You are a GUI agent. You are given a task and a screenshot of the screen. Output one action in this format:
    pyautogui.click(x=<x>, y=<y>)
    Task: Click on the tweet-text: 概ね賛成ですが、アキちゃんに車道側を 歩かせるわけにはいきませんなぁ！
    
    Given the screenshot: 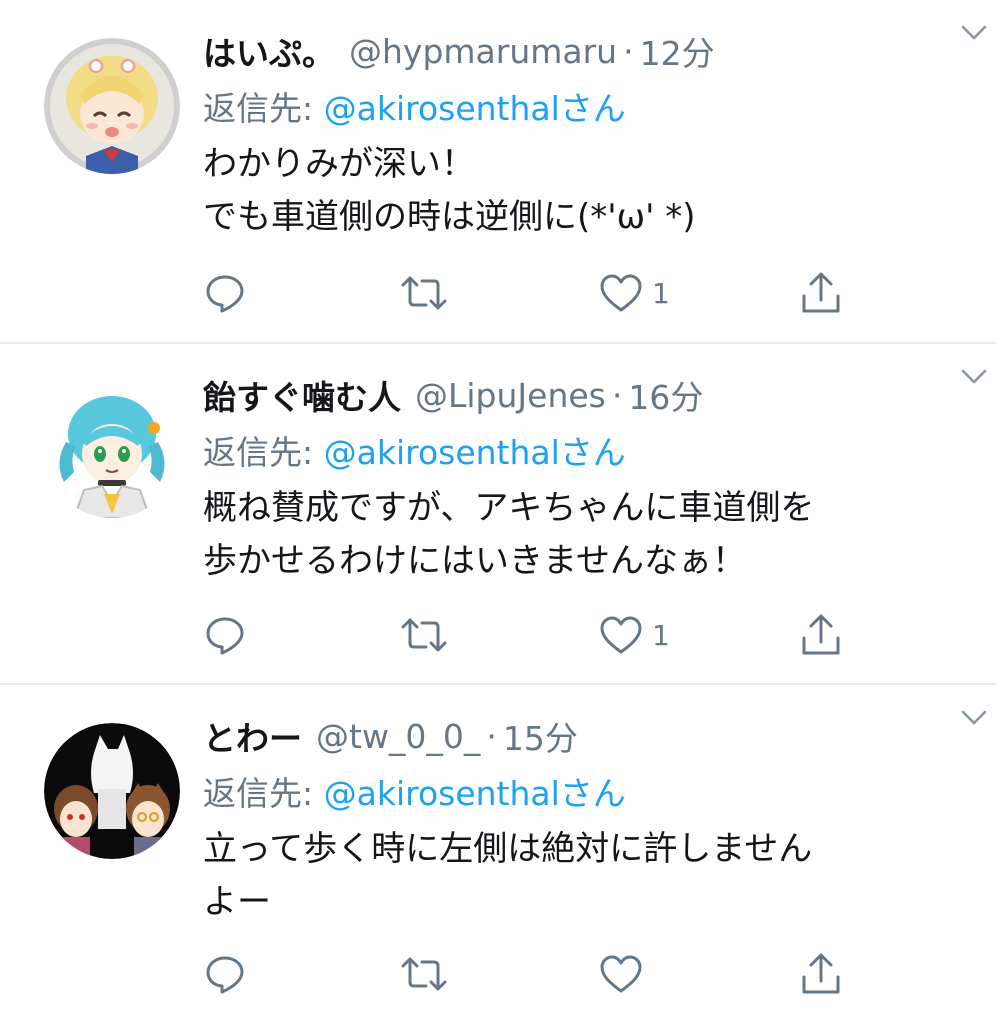 What is the action you would take?
    pyautogui.click(x=509, y=534)
    